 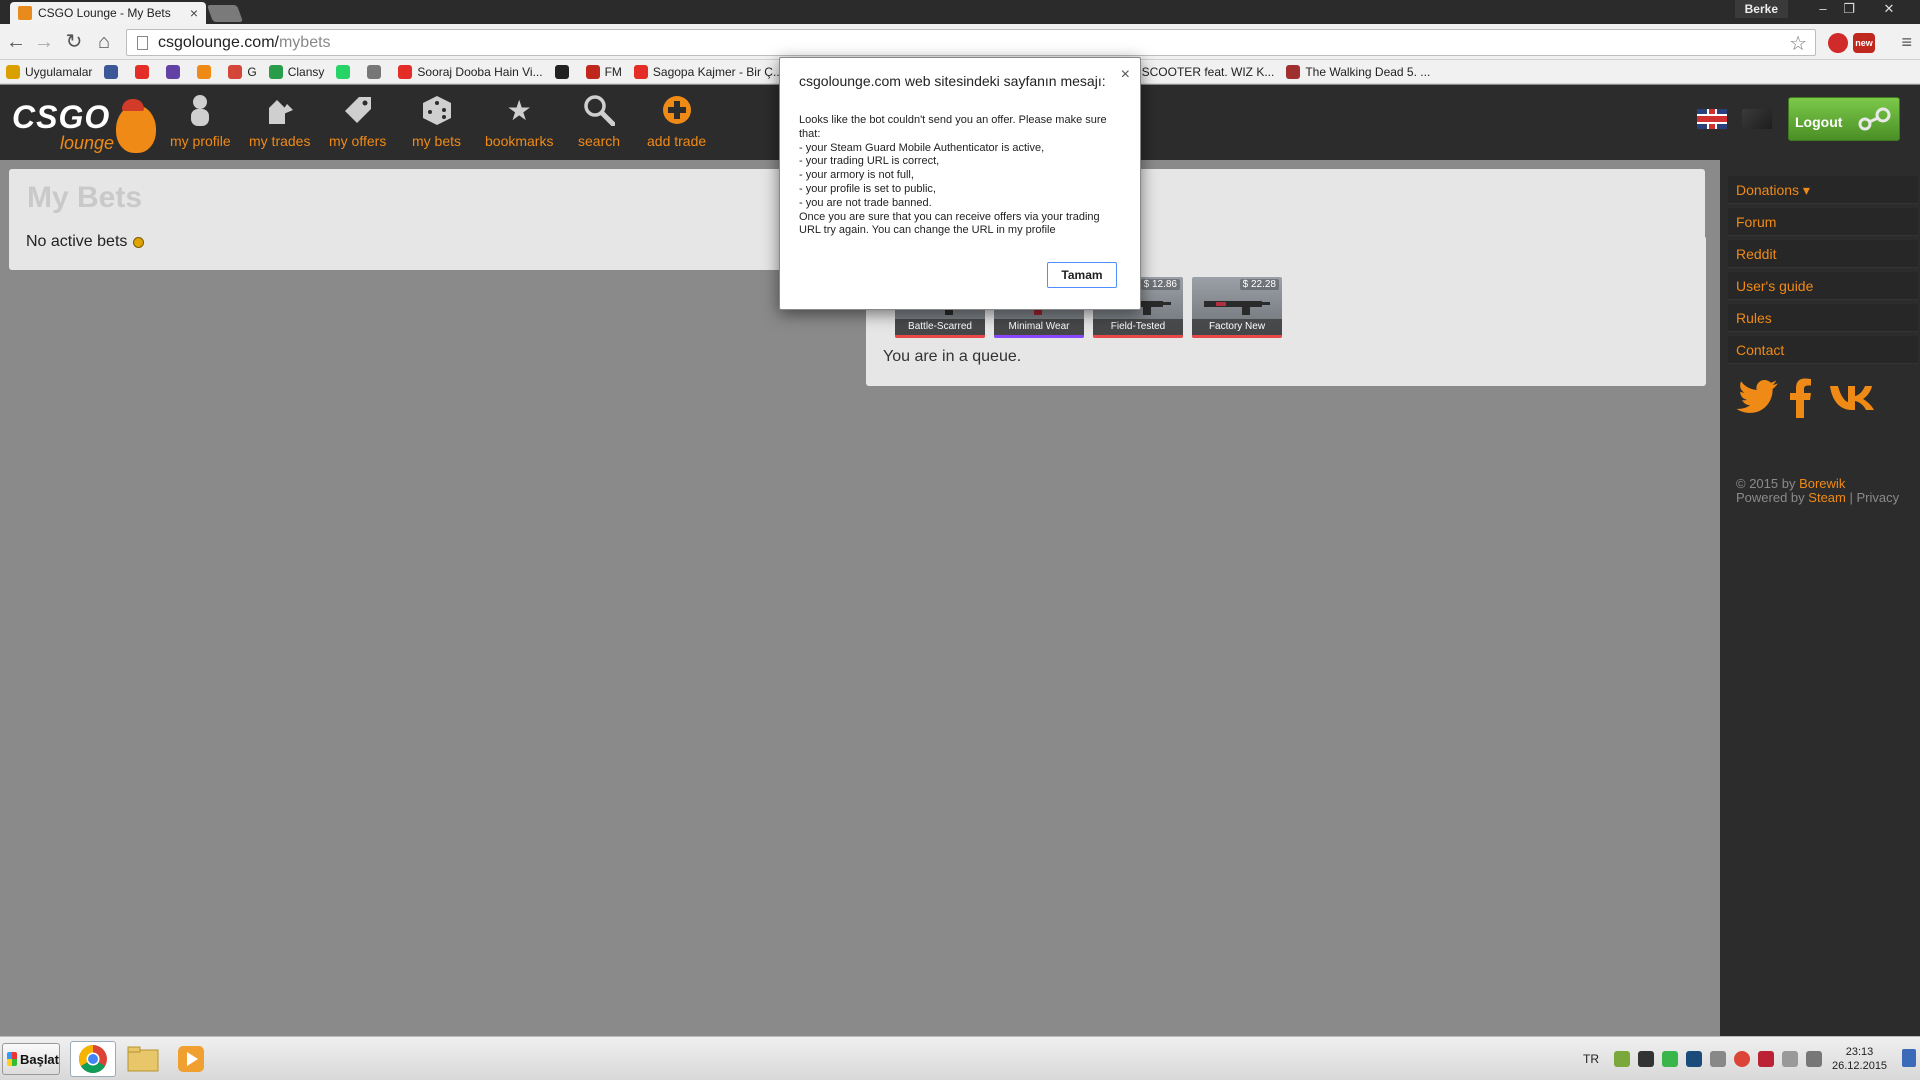 What do you see at coordinates (93, 1059) in the screenshot?
I see `taskbar-chrome` at bounding box center [93, 1059].